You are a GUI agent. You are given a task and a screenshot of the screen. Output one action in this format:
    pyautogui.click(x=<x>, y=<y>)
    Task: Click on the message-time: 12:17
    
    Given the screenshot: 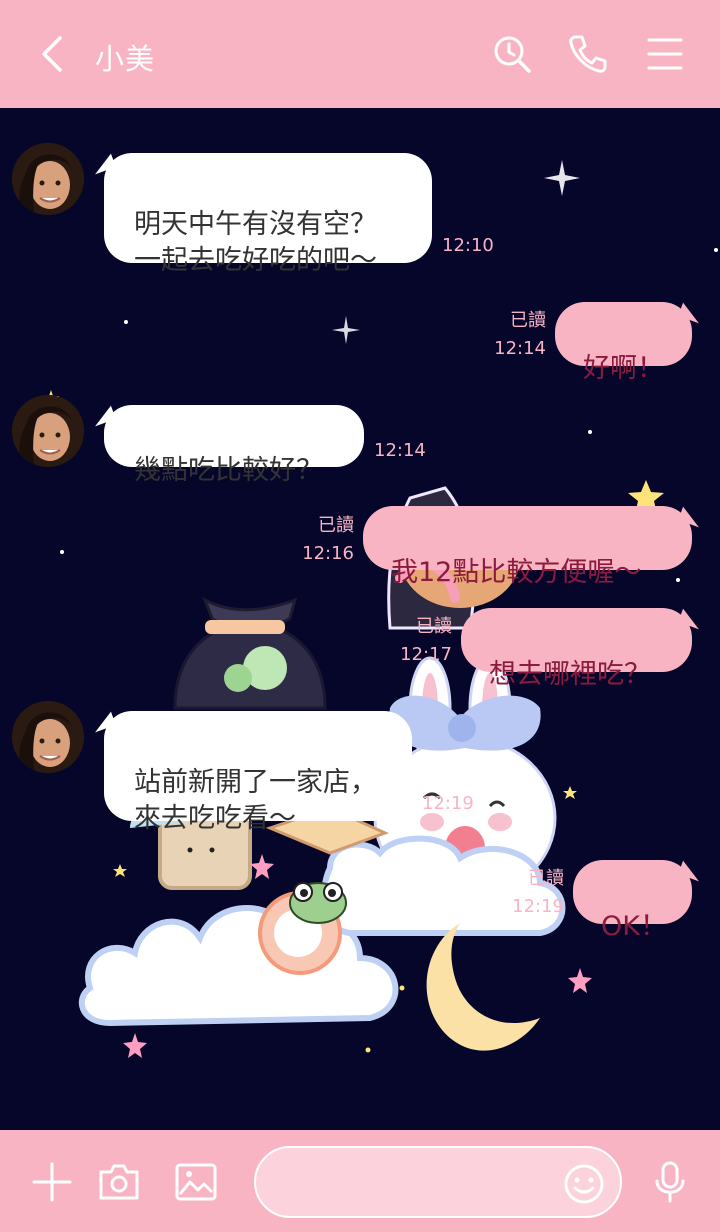 What is the action you would take?
    pyautogui.click(x=426, y=654)
    